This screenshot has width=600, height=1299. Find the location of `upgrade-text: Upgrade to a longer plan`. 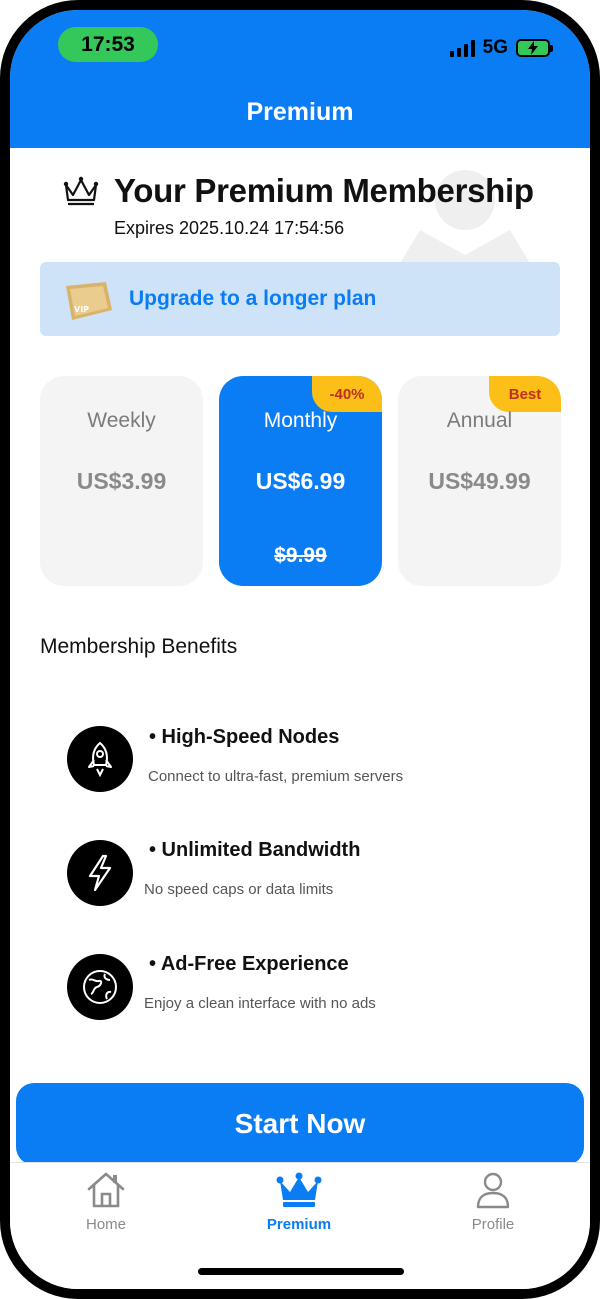

upgrade-text: Upgrade to a longer plan is located at coordinates (253, 298).